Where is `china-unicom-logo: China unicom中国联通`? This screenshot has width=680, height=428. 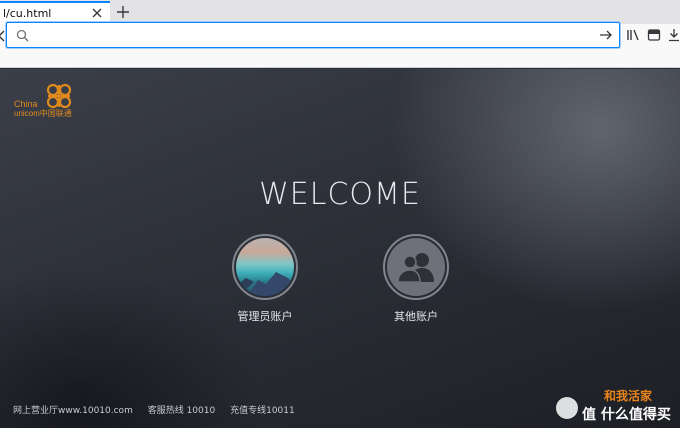 china-unicom-logo: China unicom中国联通 is located at coordinates (47, 101).